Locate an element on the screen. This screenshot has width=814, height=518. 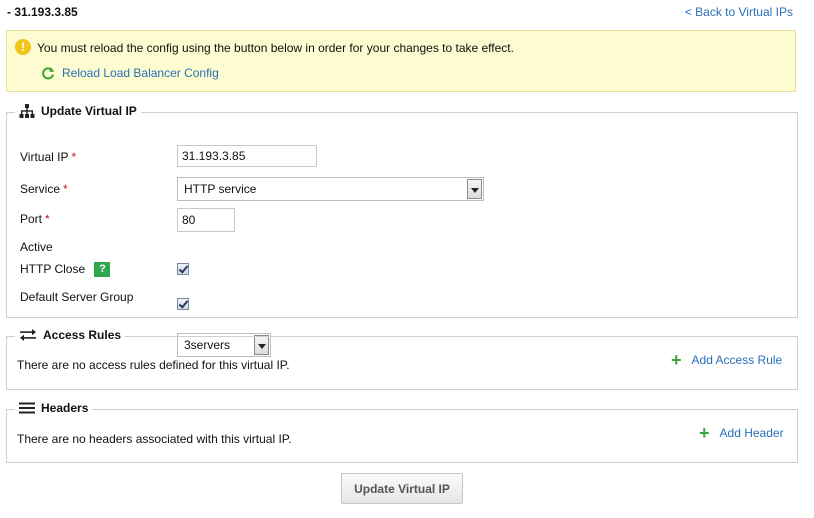
reload-config-label: Reload Load Balancer Config is located at coordinates (140, 73).